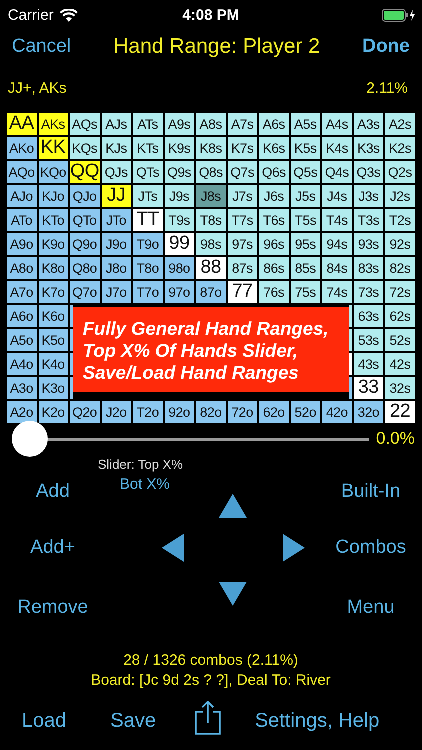 The width and height of the screenshot is (422, 750). I want to click on hand-cell: 98o, so click(179, 268).